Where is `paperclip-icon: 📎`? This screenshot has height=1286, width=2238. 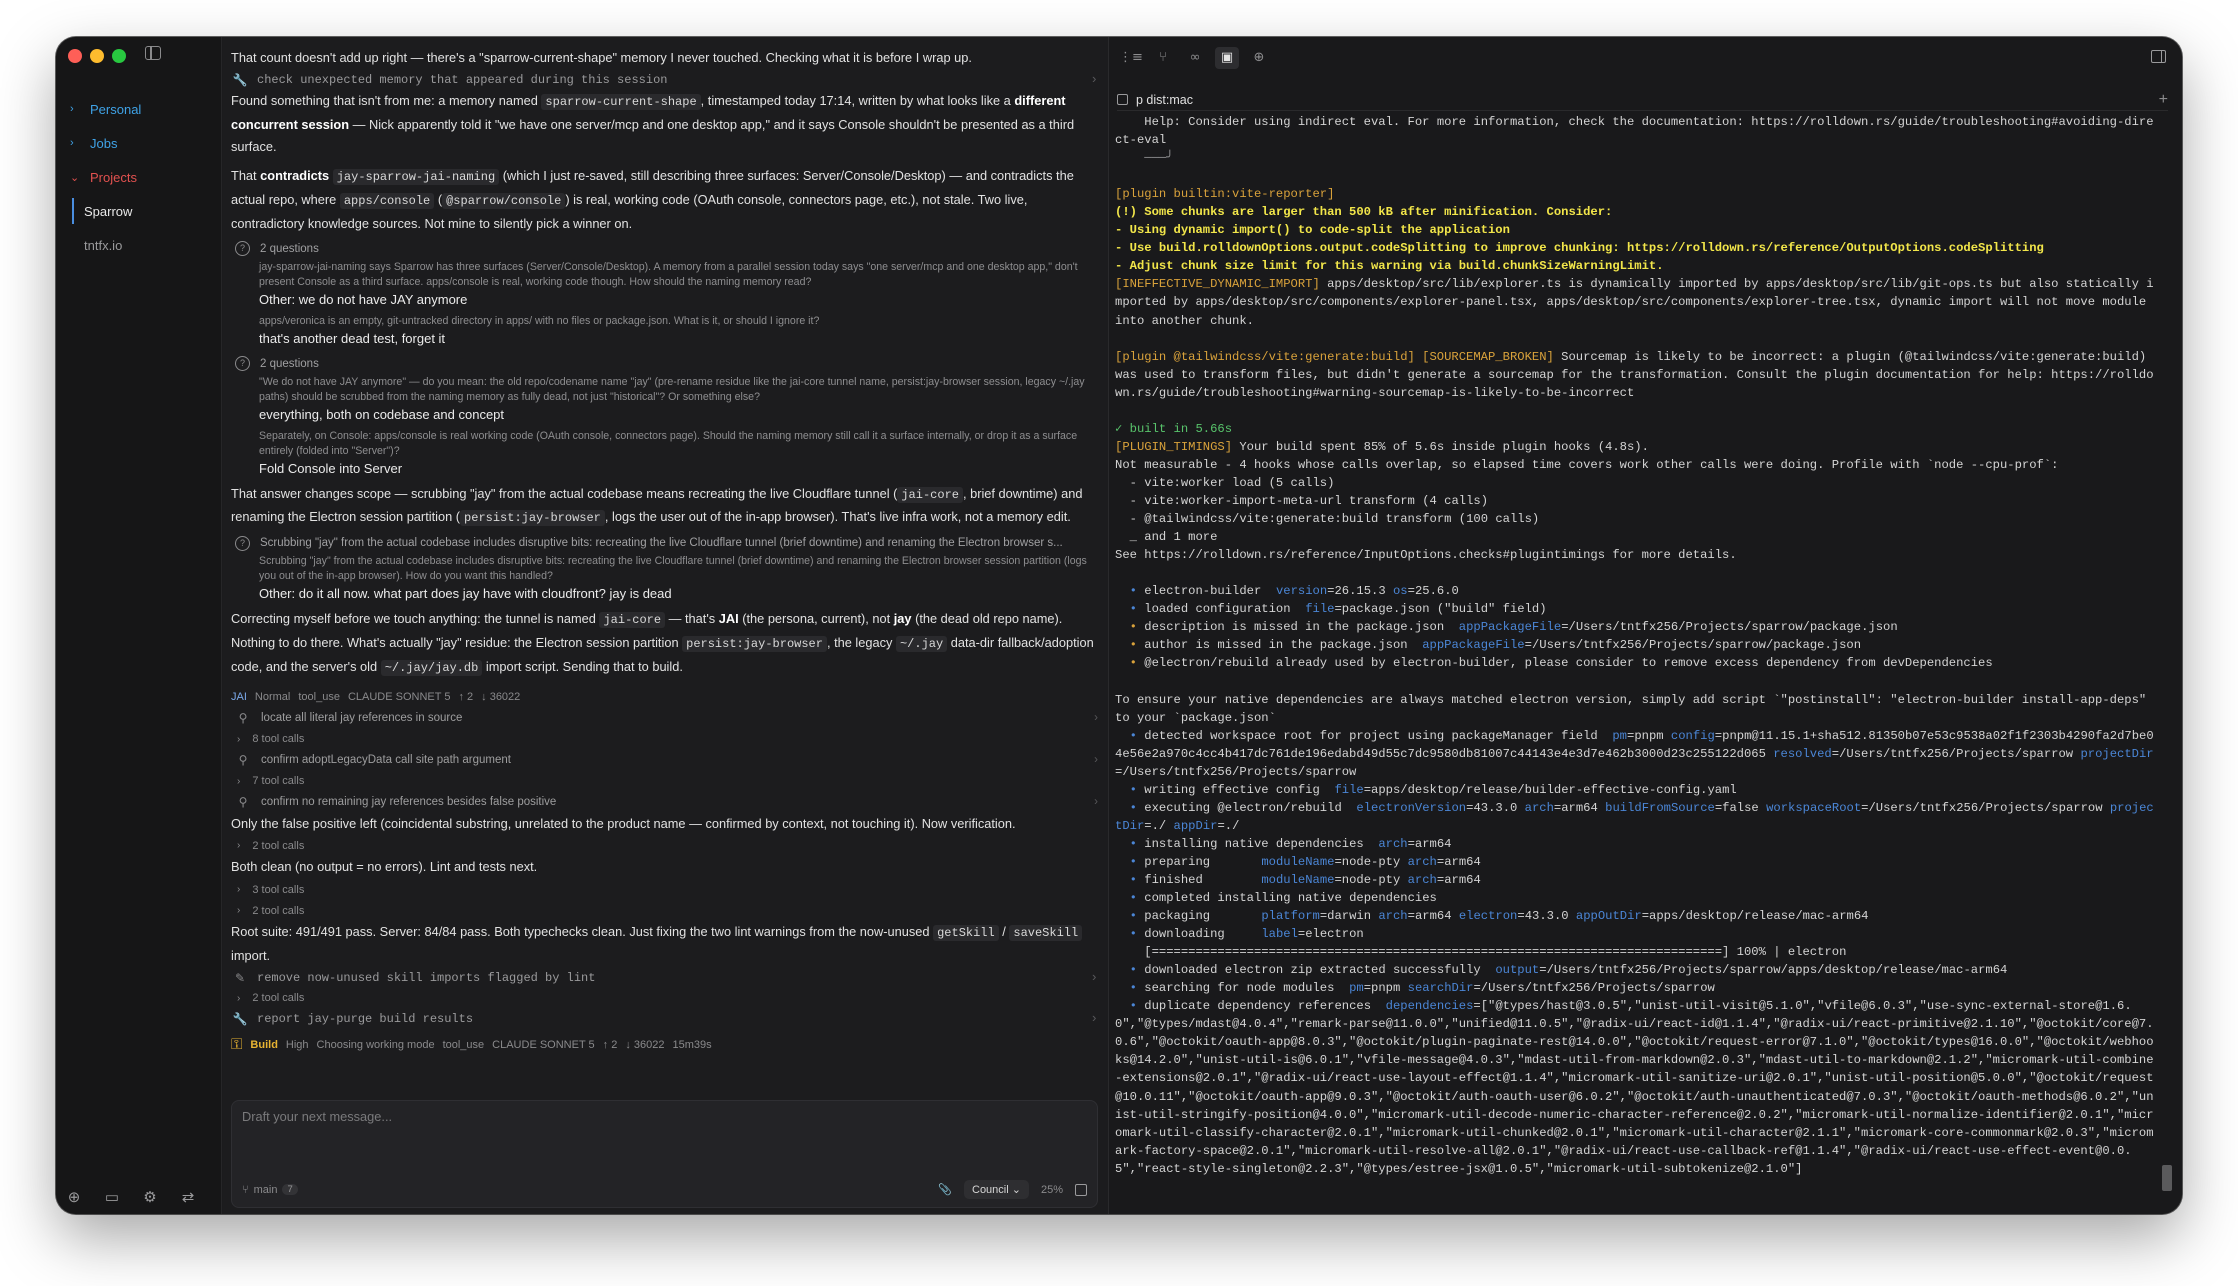 paperclip-icon: 📎 is located at coordinates (945, 1189).